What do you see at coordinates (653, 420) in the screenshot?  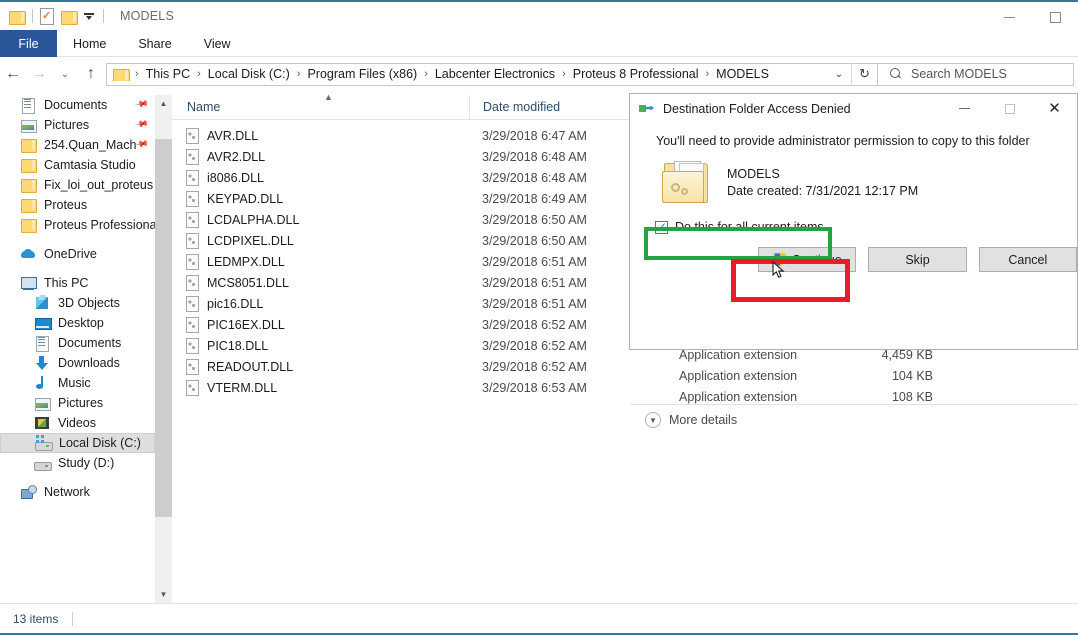 I see `chevron-down-icon: ▼` at bounding box center [653, 420].